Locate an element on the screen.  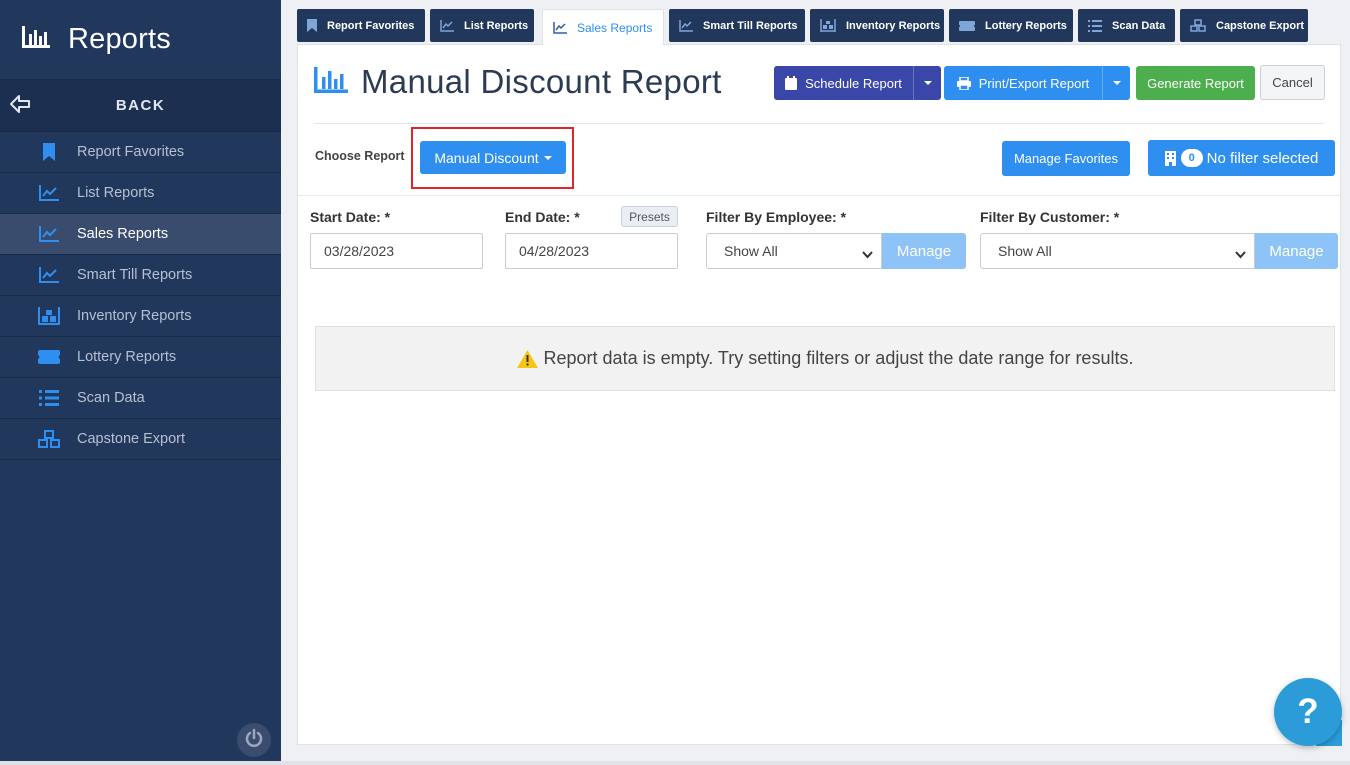
sidebar-item-inventory-reports: Inventory Reports is located at coordinates (140, 316).